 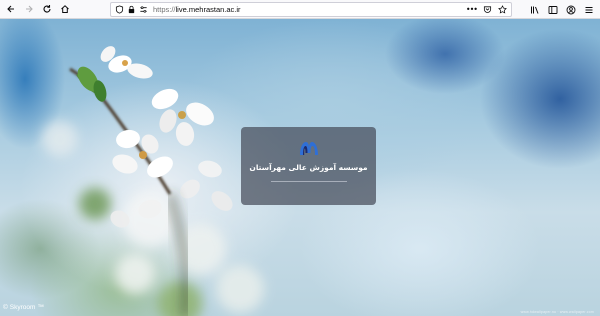 What do you see at coordinates (143, 9) in the screenshot?
I see `permissions-icon` at bounding box center [143, 9].